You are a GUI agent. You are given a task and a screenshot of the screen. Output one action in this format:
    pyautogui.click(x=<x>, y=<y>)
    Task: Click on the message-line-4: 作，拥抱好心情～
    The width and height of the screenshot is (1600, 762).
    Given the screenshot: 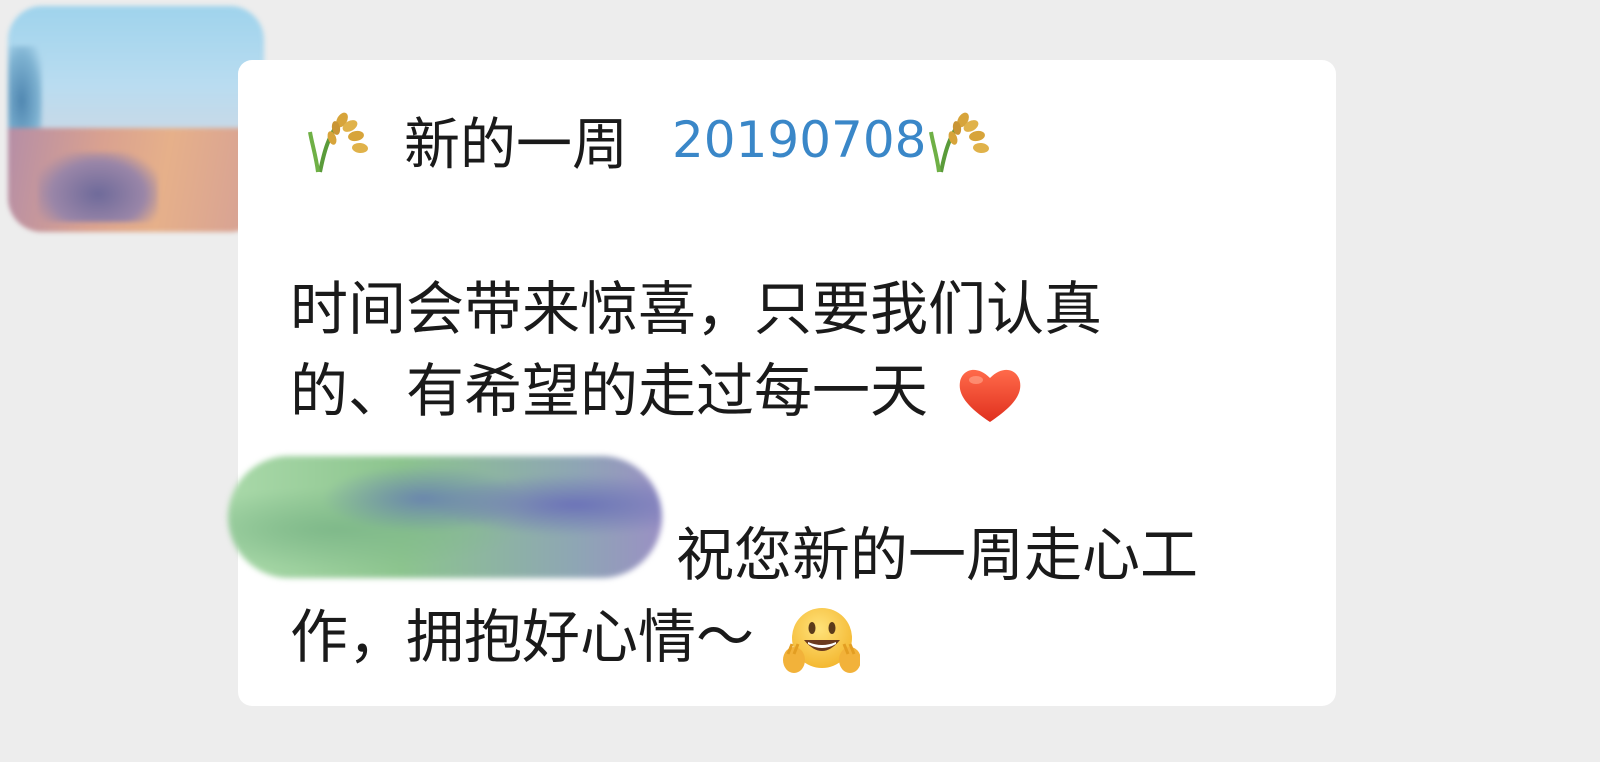 What is the action you would take?
    pyautogui.click(x=575, y=634)
    